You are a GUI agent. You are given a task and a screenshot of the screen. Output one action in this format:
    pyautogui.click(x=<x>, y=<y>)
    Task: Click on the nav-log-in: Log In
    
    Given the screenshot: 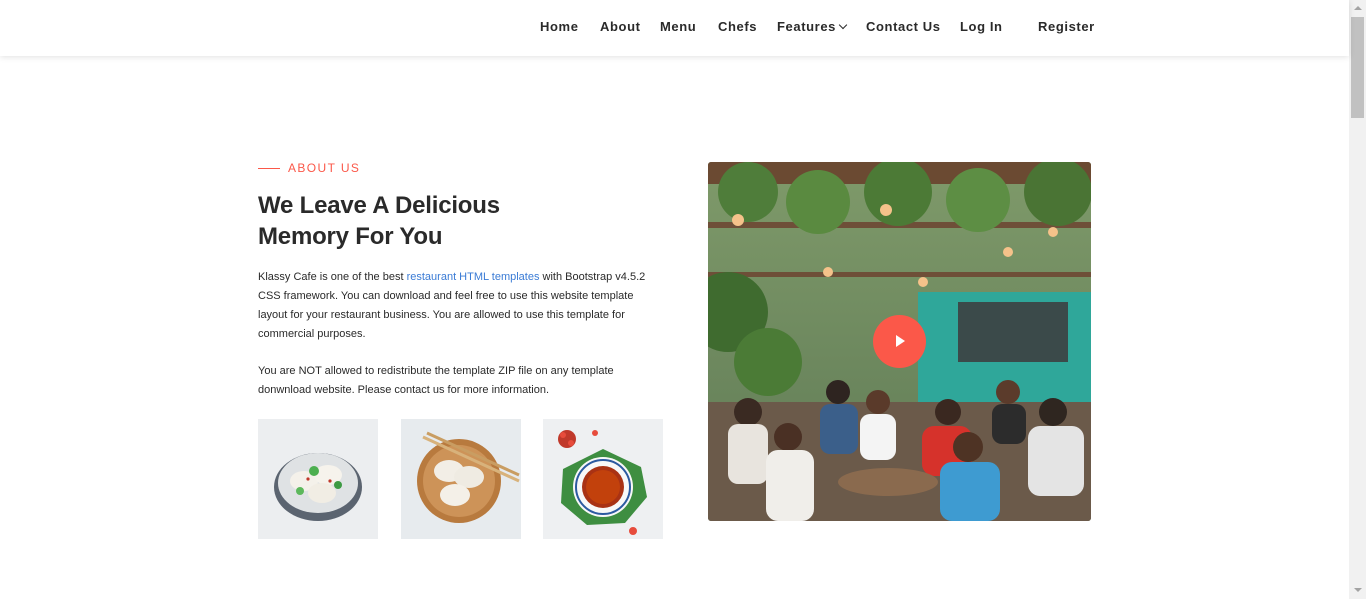 What is the action you would take?
    pyautogui.click(x=981, y=26)
    